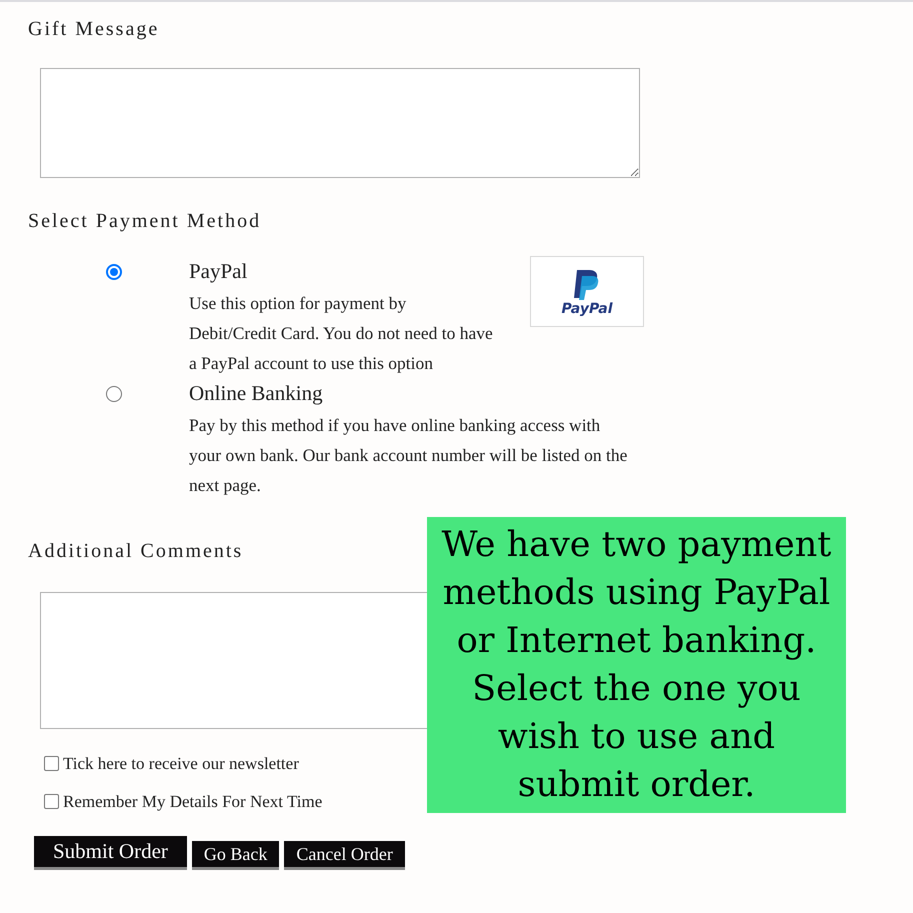  I want to click on option-title: PayPal, so click(218, 271).